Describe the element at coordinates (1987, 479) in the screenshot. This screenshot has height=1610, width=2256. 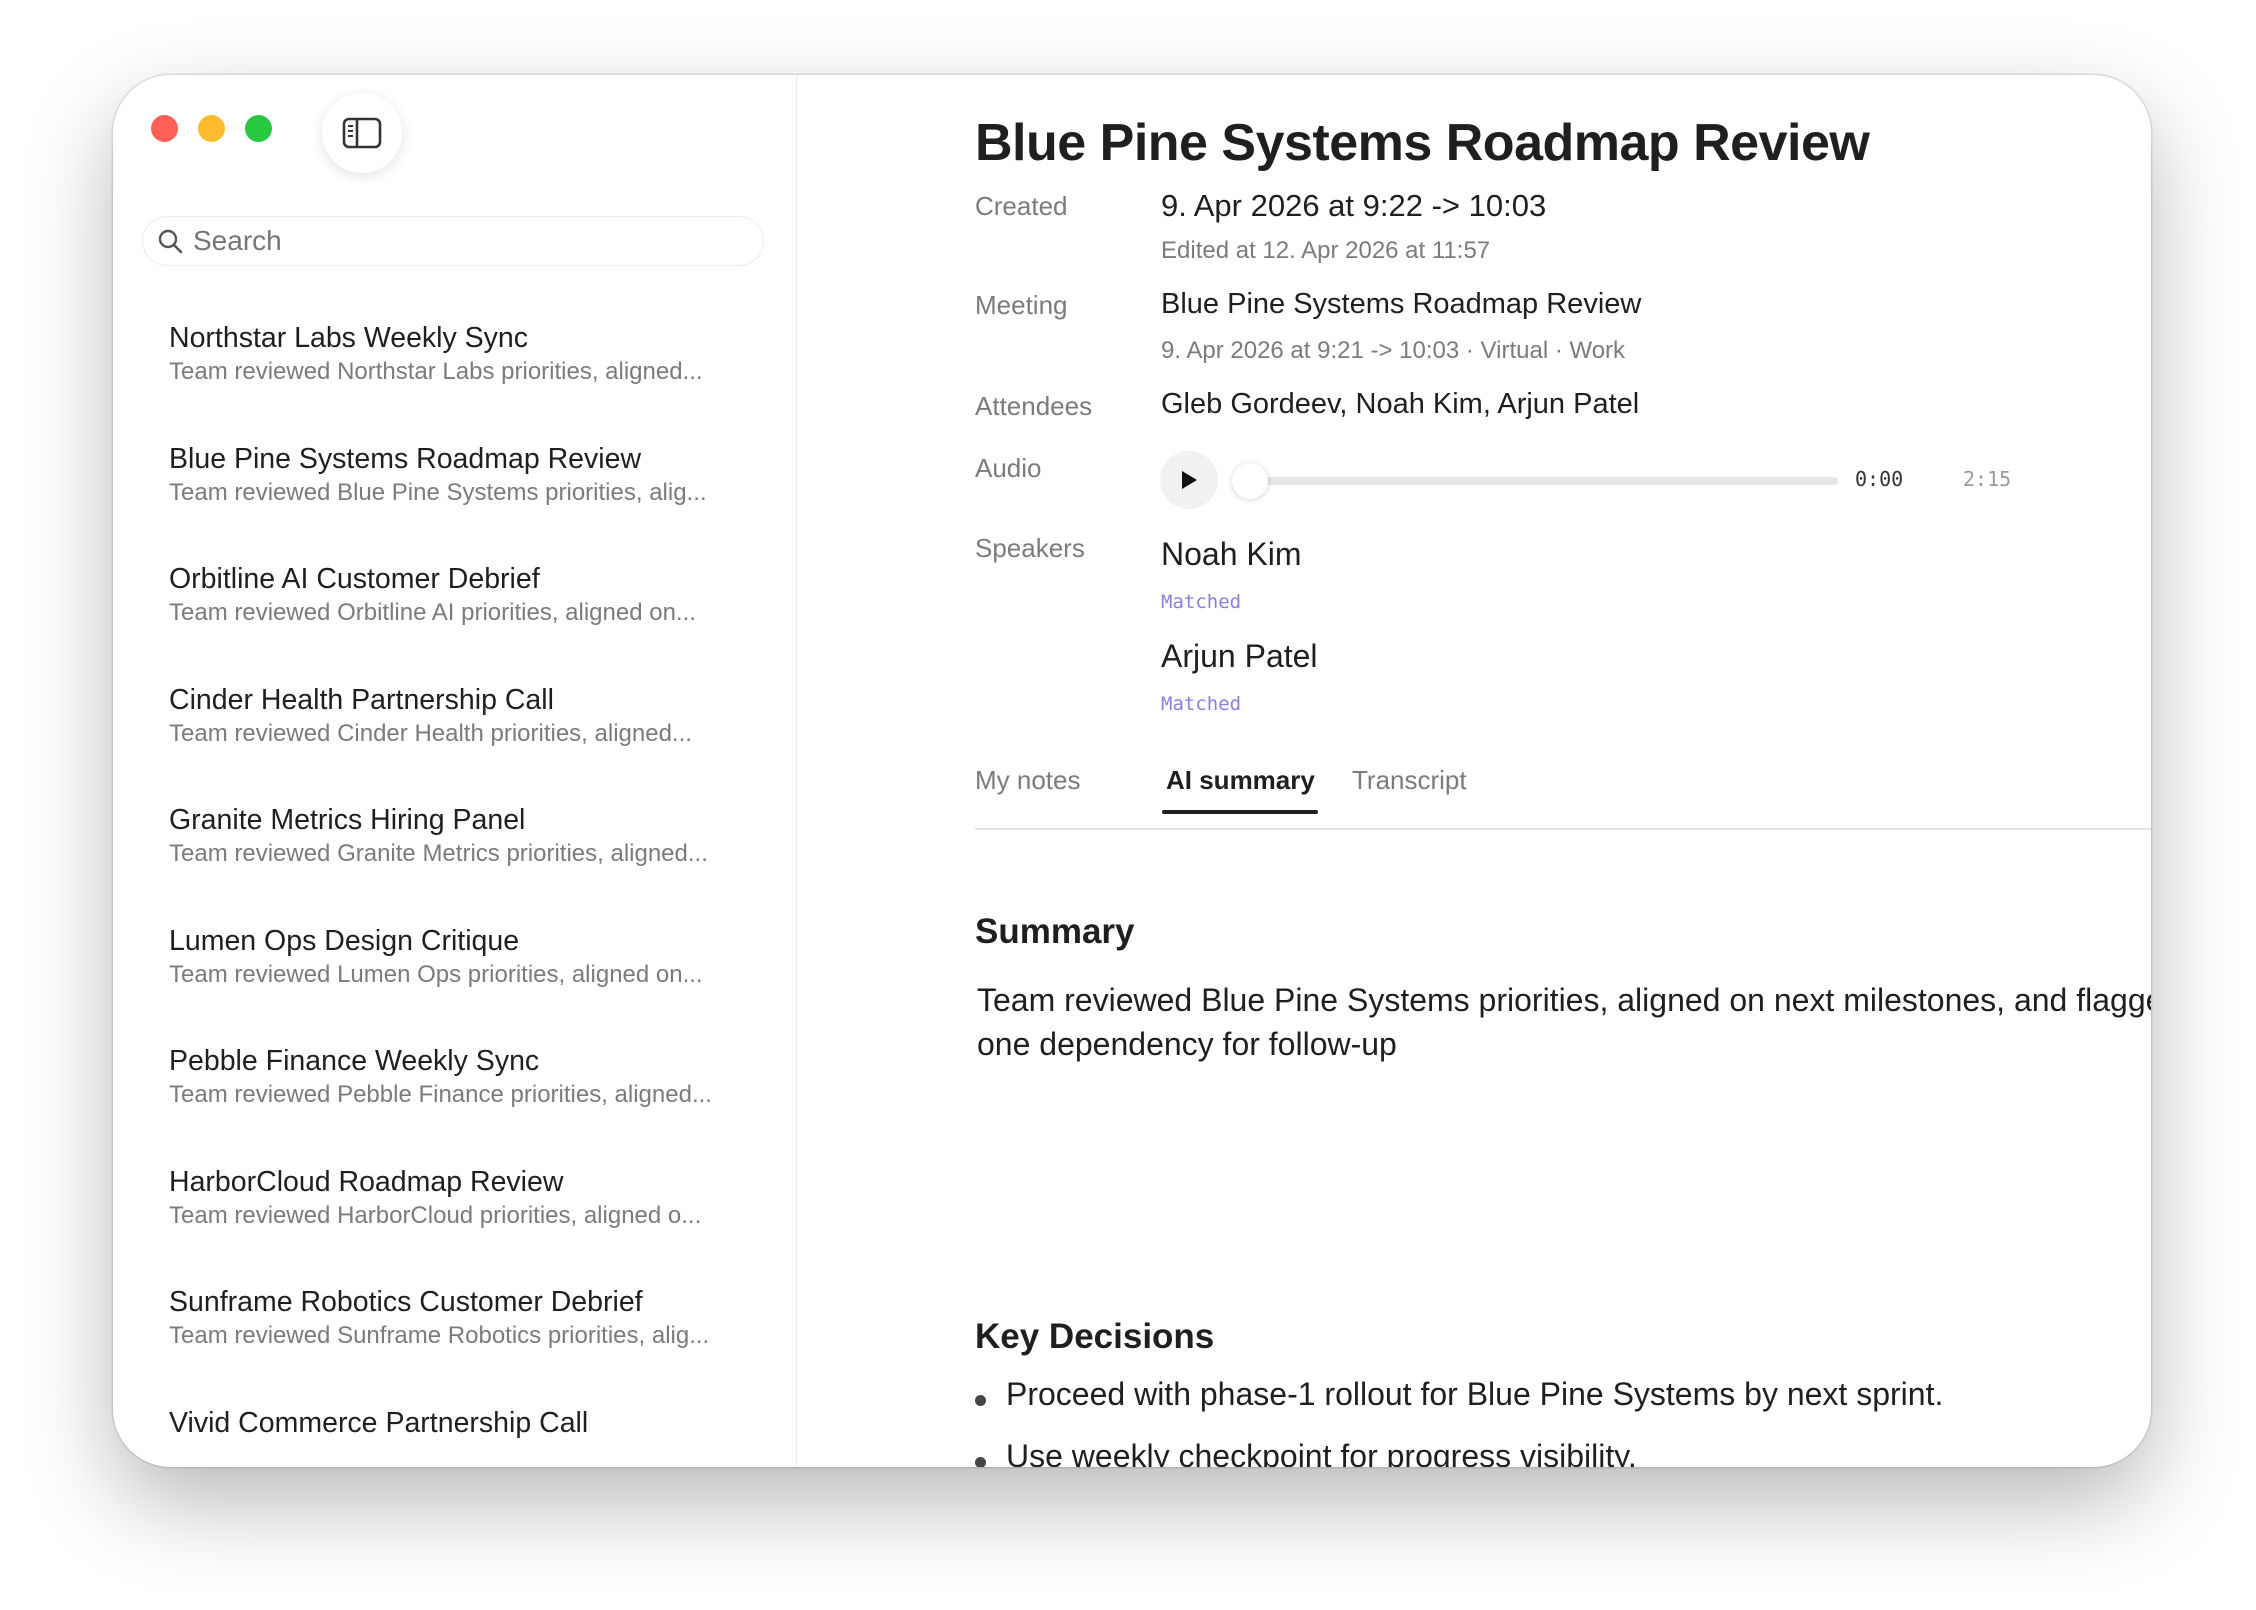
I see `audio-duration: 2:15` at that location.